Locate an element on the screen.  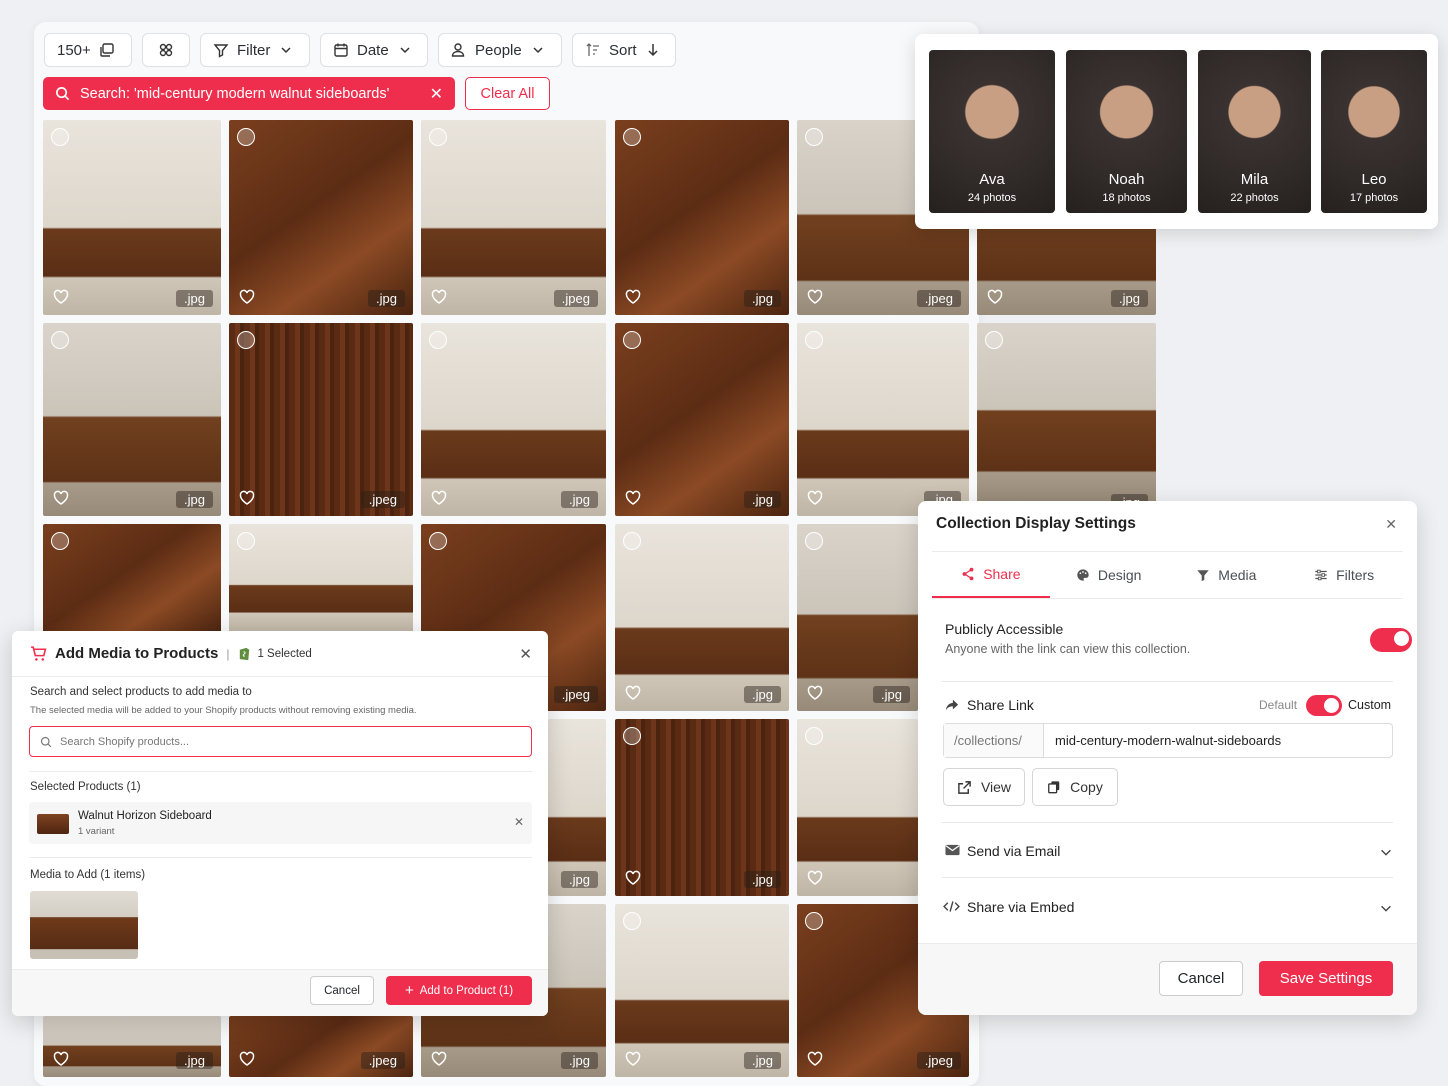
tab-media: Media is located at coordinates (1227, 575).